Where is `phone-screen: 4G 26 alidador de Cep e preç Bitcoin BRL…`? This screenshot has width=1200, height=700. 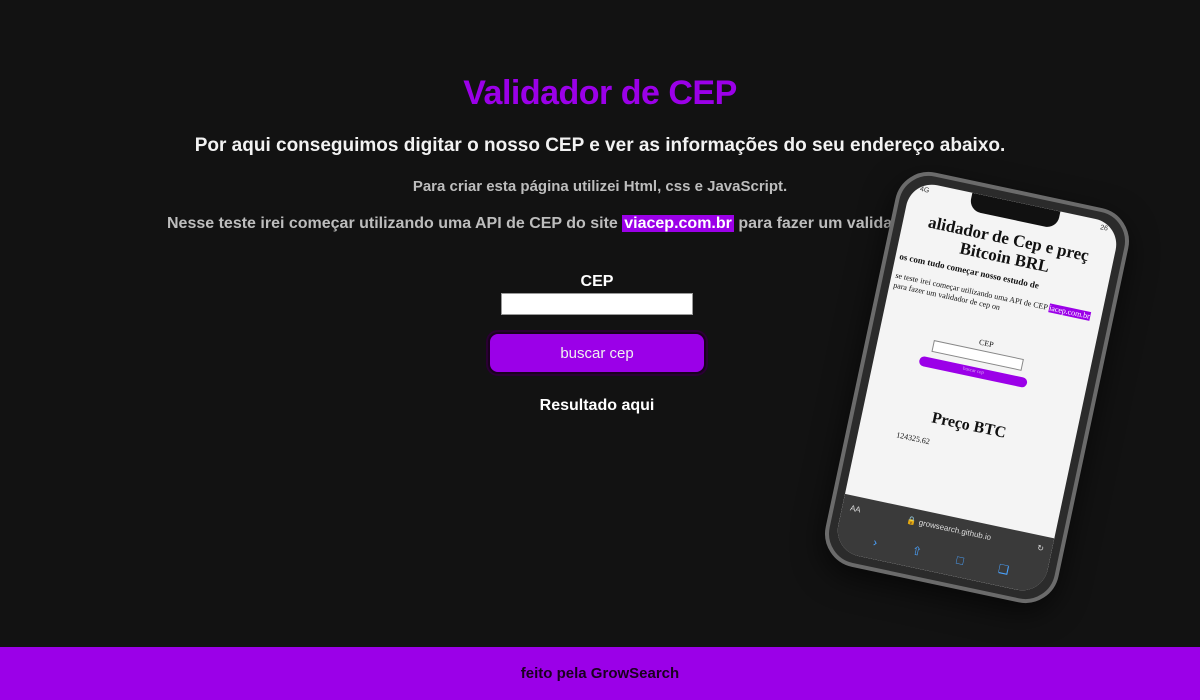
phone-screen: 4G 26 alidador de Cep e preç Bitcoin BRL… is located at coordinates (977, 387).